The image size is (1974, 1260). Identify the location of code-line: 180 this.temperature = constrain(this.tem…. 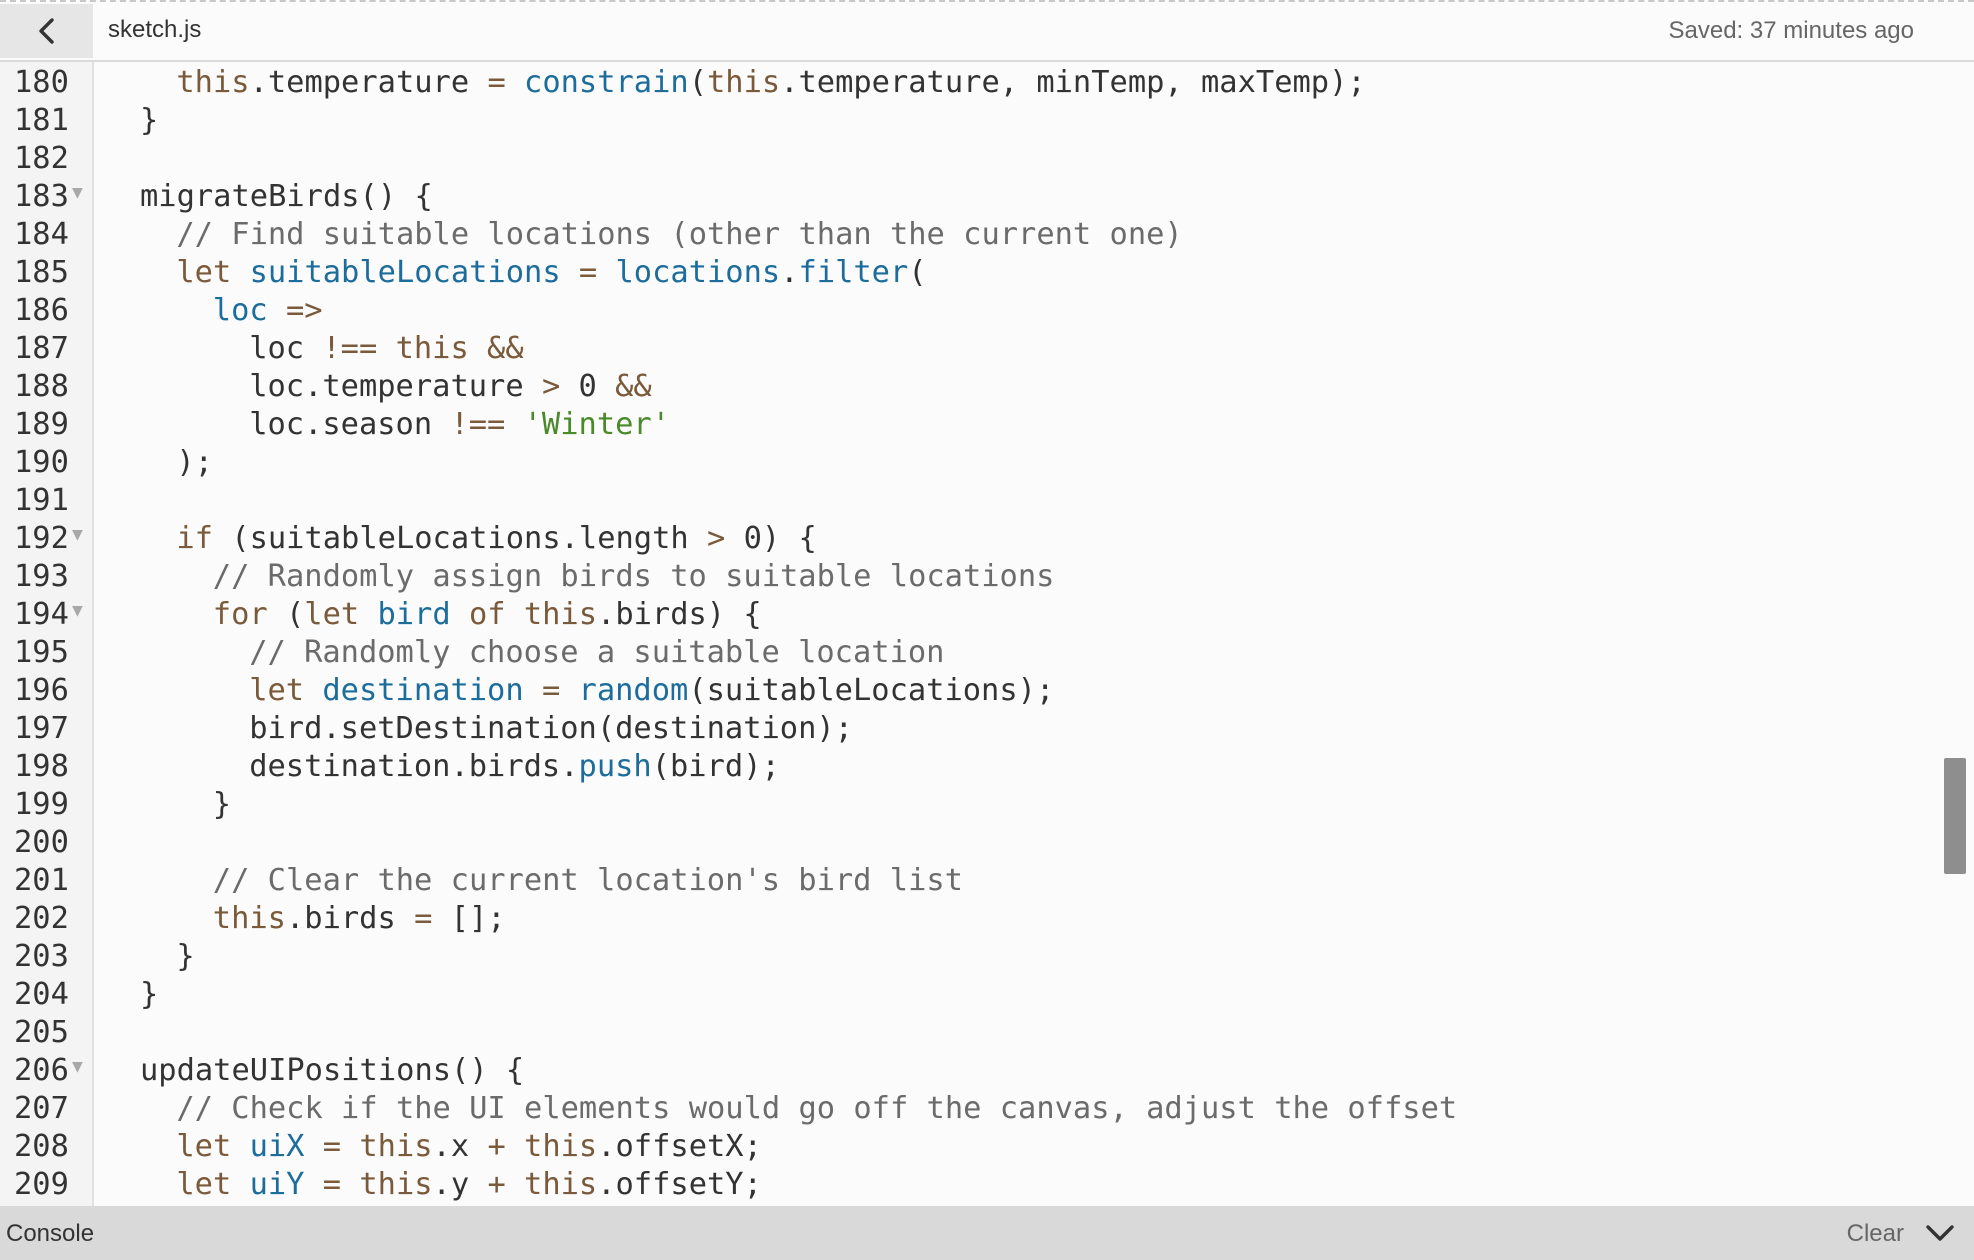
(970, 83).